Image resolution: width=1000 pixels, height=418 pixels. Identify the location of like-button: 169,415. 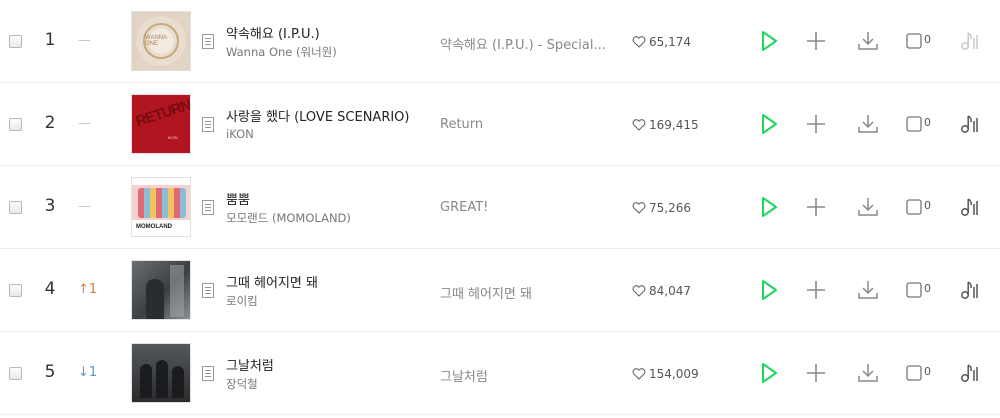
(665, 125).